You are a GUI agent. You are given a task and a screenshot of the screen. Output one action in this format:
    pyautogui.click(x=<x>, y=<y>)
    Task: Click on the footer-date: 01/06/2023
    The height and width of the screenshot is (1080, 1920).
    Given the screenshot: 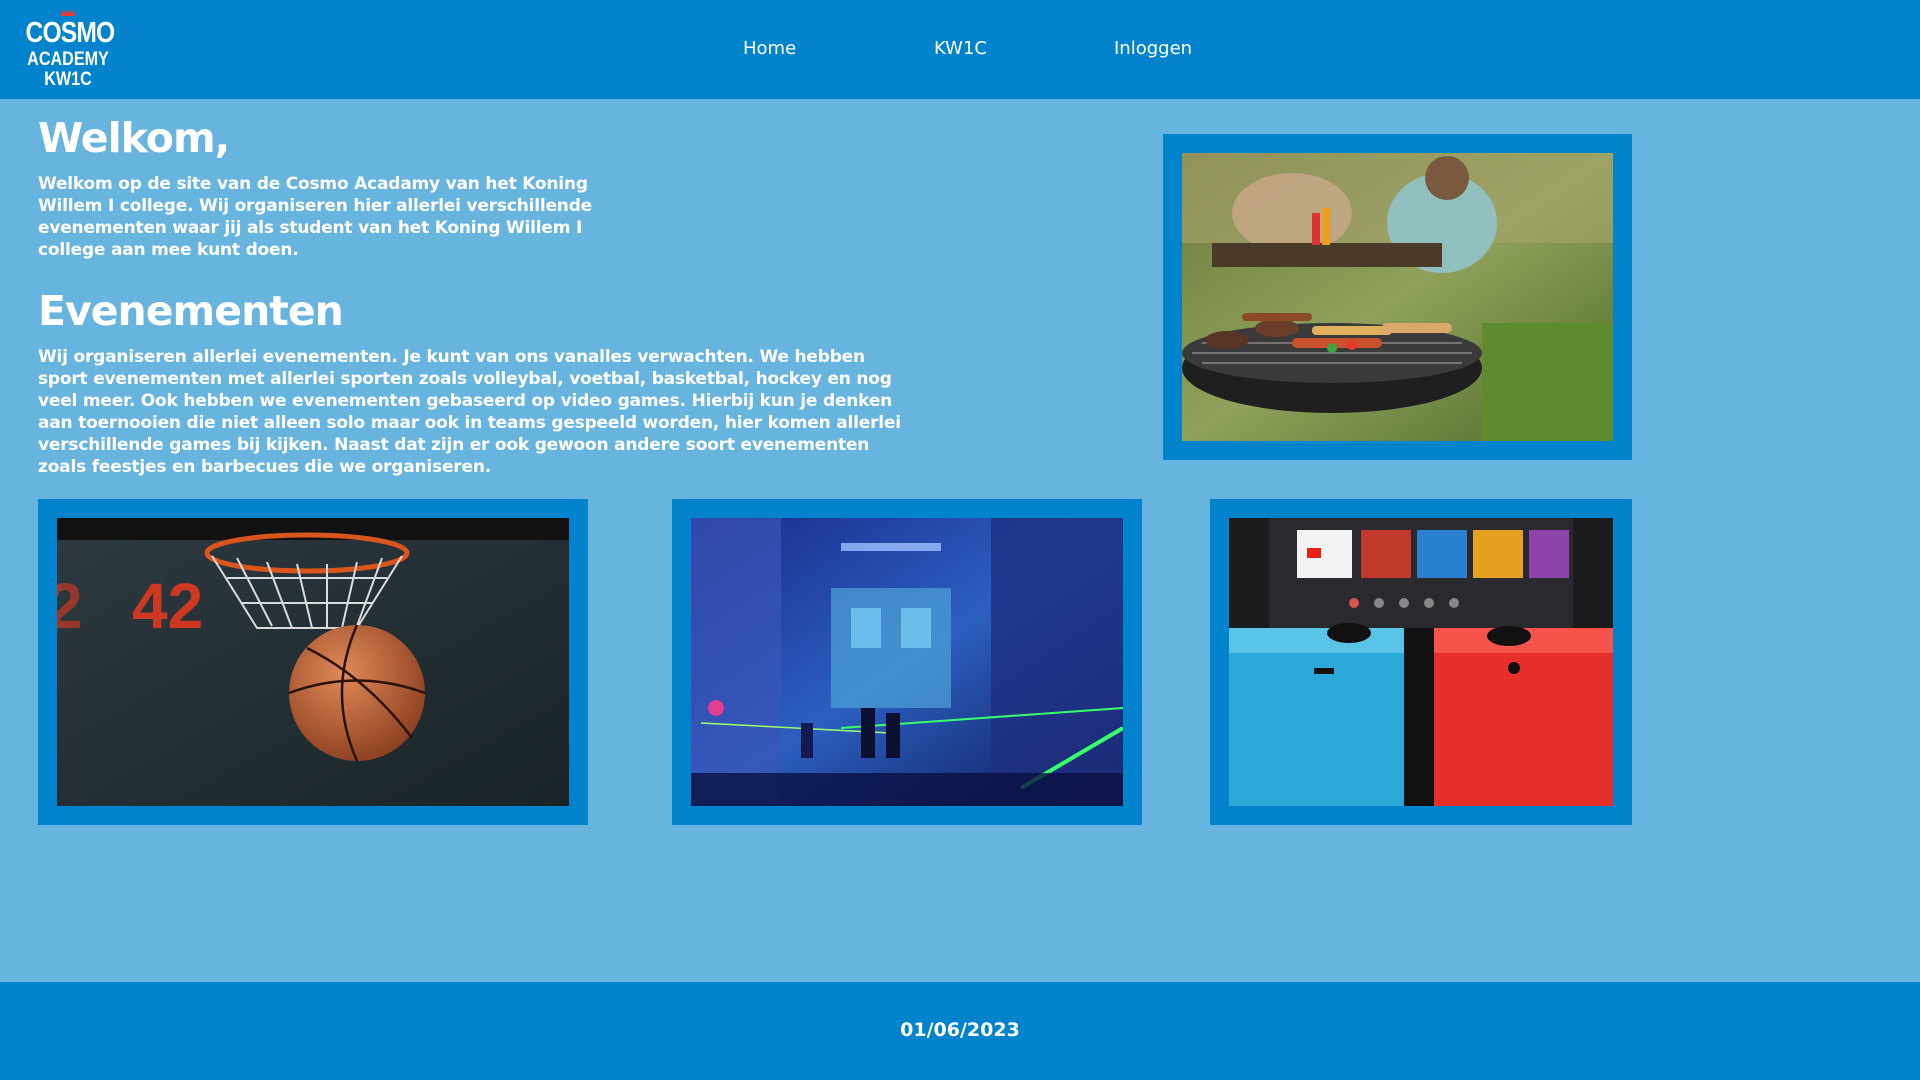 What is the action you would take?
    pyautogui.click(x=960, y=1030)
    